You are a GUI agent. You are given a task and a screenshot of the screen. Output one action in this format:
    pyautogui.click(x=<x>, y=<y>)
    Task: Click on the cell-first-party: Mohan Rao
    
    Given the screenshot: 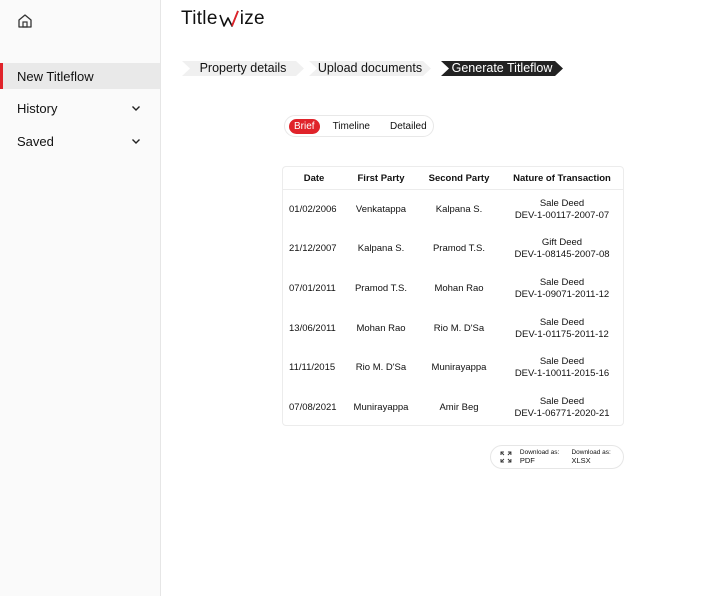 What is the action you would take?
    pyautogui.click(x=381, y=328)
    